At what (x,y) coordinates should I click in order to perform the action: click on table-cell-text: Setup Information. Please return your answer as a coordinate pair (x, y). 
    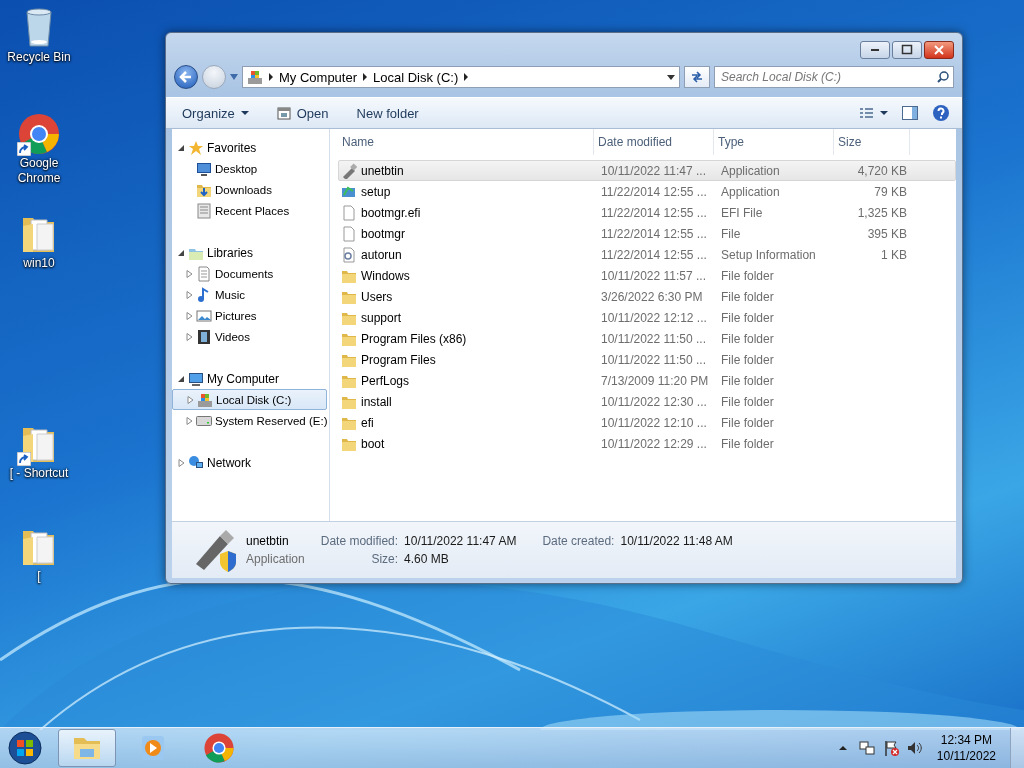
    Looking at the image, I should click on (768, 254).